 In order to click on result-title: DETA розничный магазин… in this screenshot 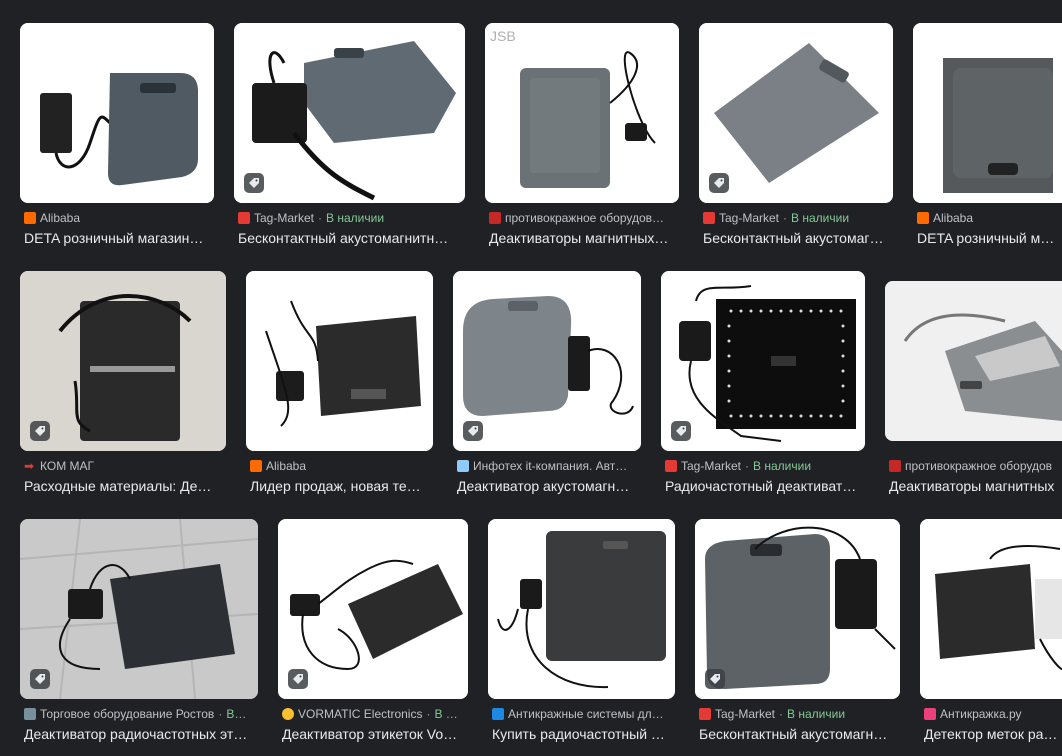, I will do `click(117, 238)`.